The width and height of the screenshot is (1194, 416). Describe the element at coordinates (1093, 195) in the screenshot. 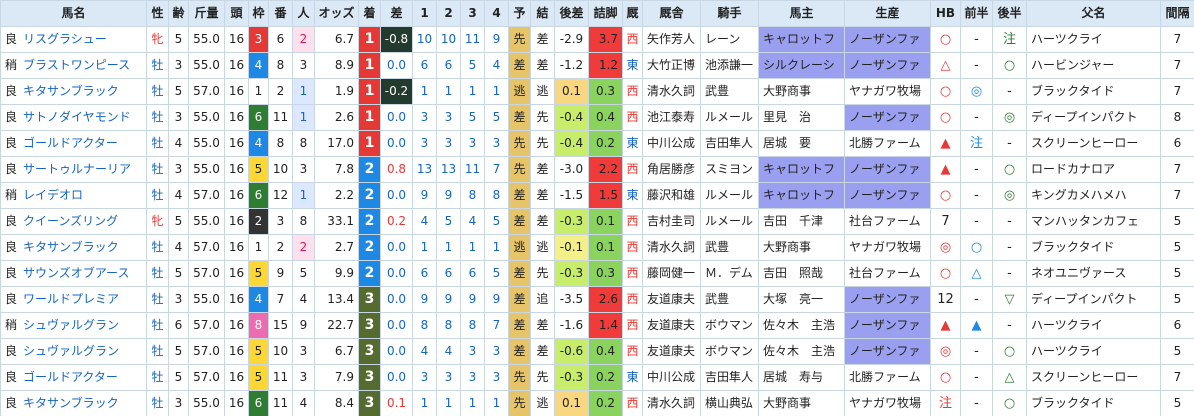

I see `sire: キングカメハメハ` at that location.